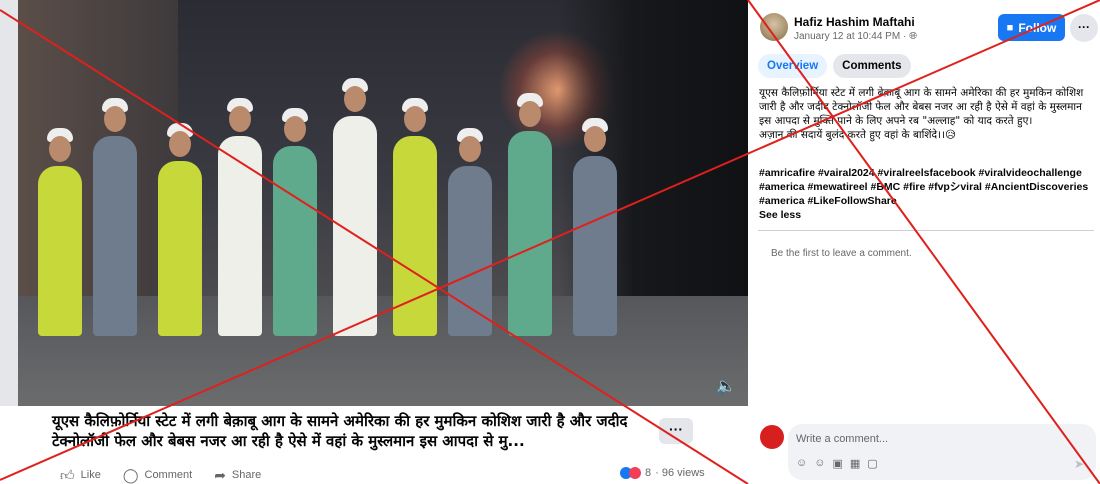 This screenshot has height=484, width=1100. I want to click on like-button: 👍︎ Like, so click(80, 475).